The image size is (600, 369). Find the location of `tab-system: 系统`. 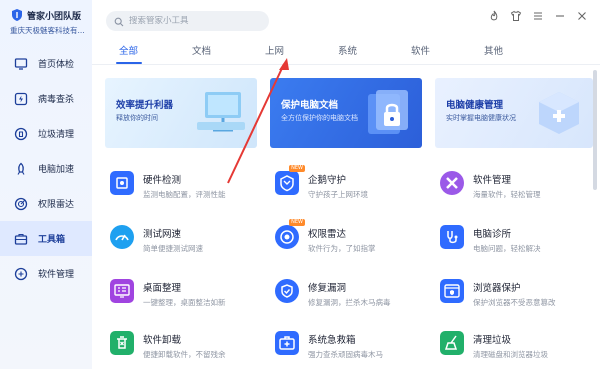

tab-system: 系统 is located at coordinates (347, 52).